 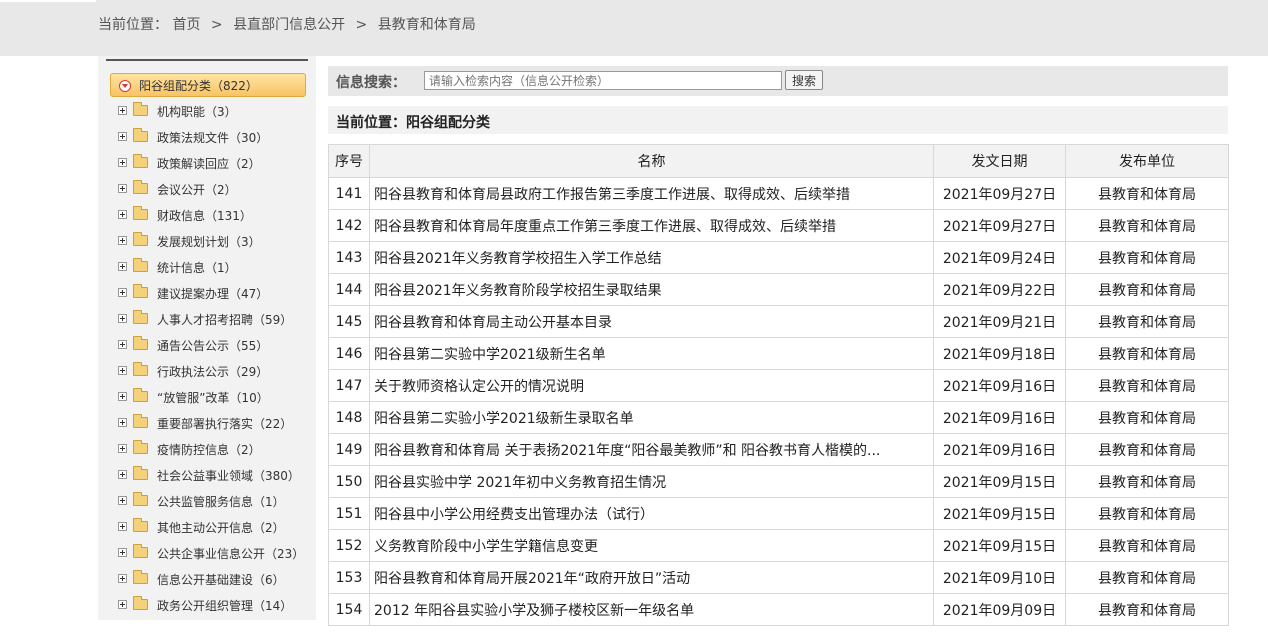 I want to click on tree-item: 发展规划计划（3）, so click(x=216, y=241).